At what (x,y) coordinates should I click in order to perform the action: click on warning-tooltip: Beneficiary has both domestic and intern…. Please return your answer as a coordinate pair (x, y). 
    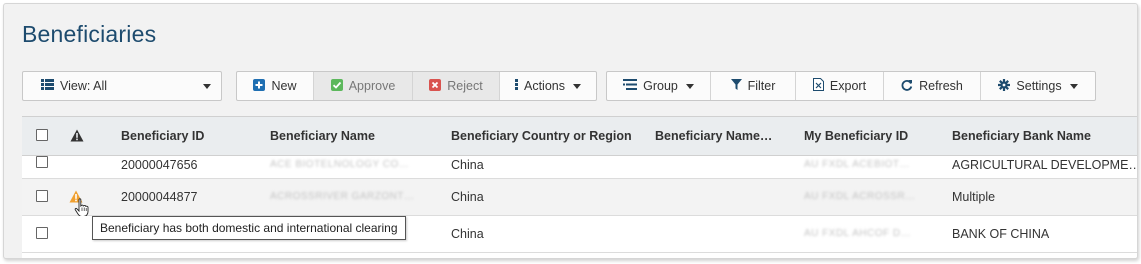
    Looking at the image, I should click on (249, 228).